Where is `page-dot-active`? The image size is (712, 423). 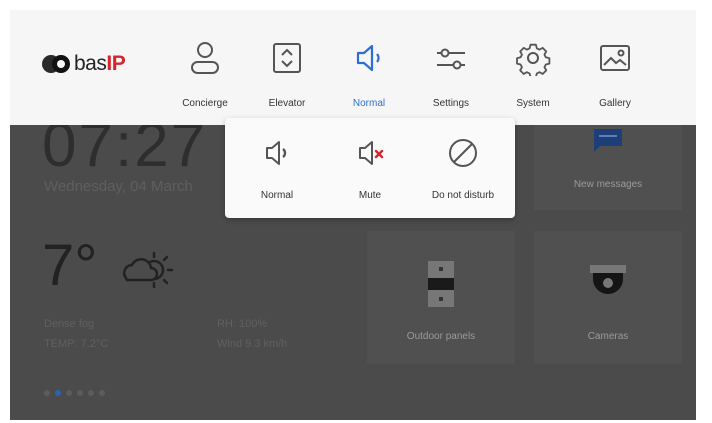 page-dot-active is located at coordinates (58, 393).